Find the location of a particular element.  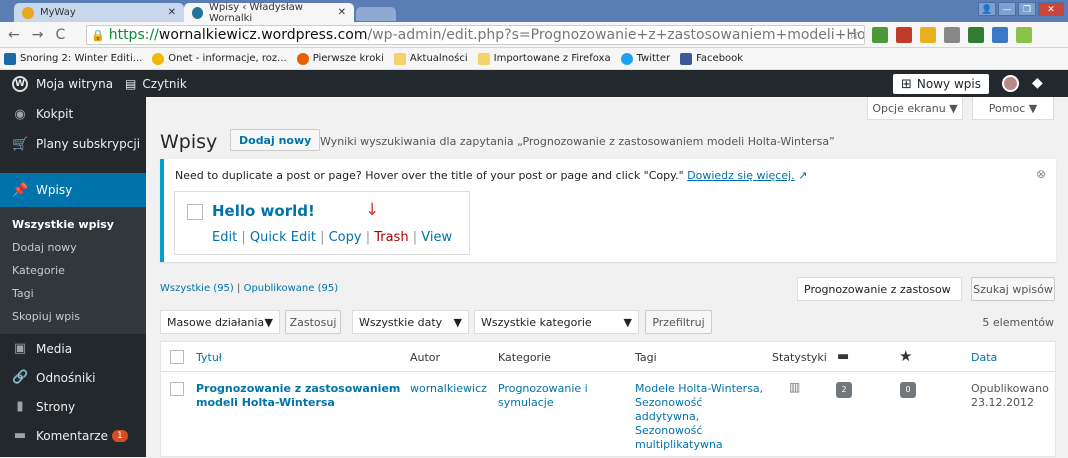

link-icon: 🔗 is located at coordinates (20, 377).